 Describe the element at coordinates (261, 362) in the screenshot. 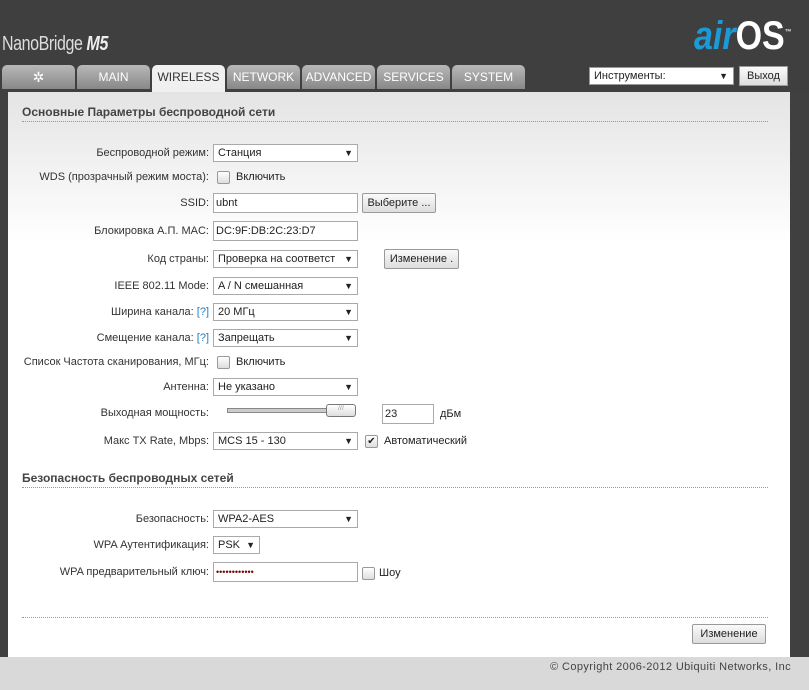

I see `scan-text: Включить` at that location.